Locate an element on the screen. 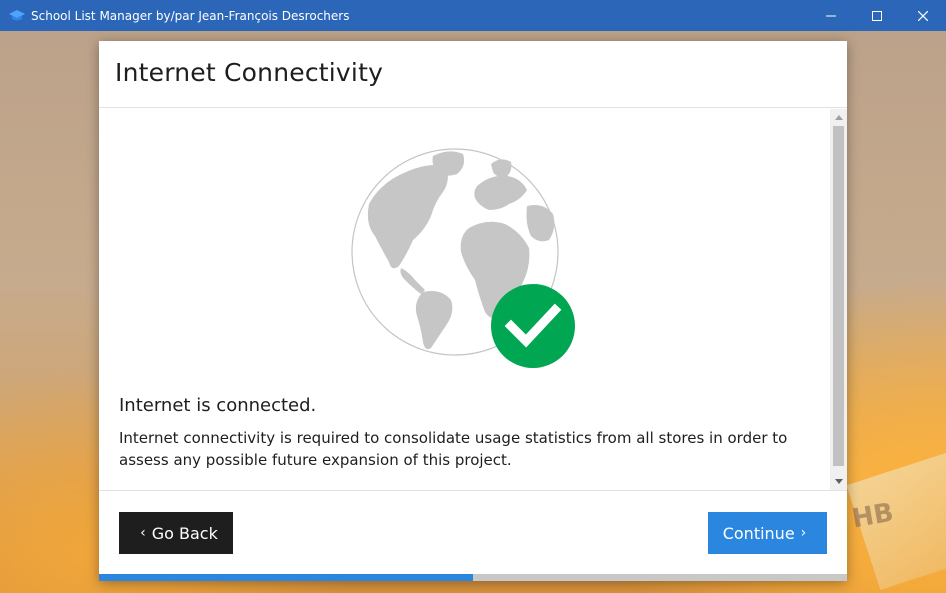  dialog-header: Internet Connectivity is located at coordinates (473, 74).